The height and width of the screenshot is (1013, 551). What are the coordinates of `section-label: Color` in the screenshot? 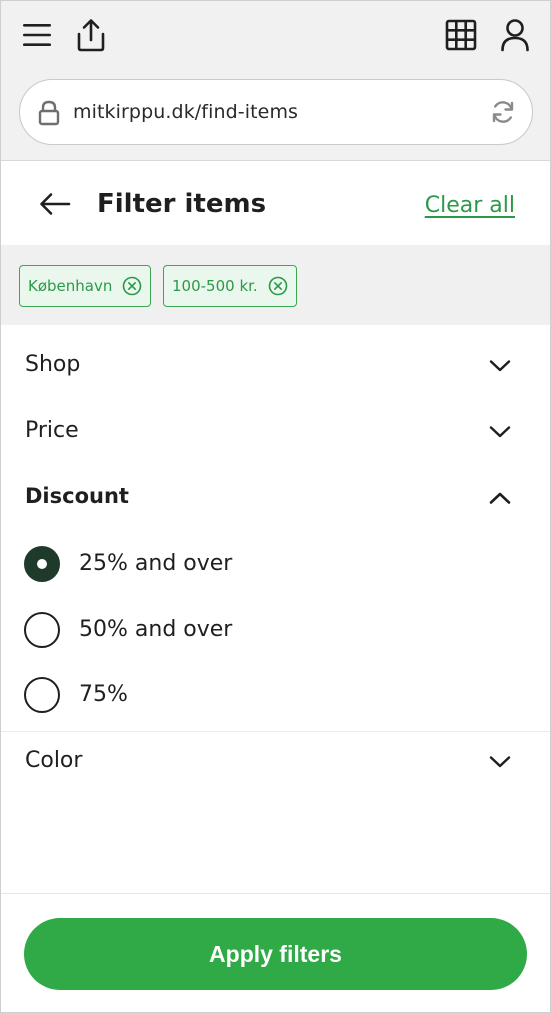 It's located at (54, 760).